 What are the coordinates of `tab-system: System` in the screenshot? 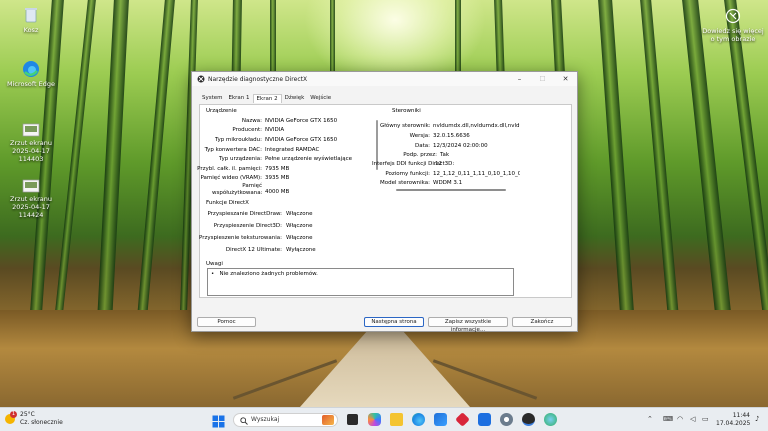 It's located at (212, 98).